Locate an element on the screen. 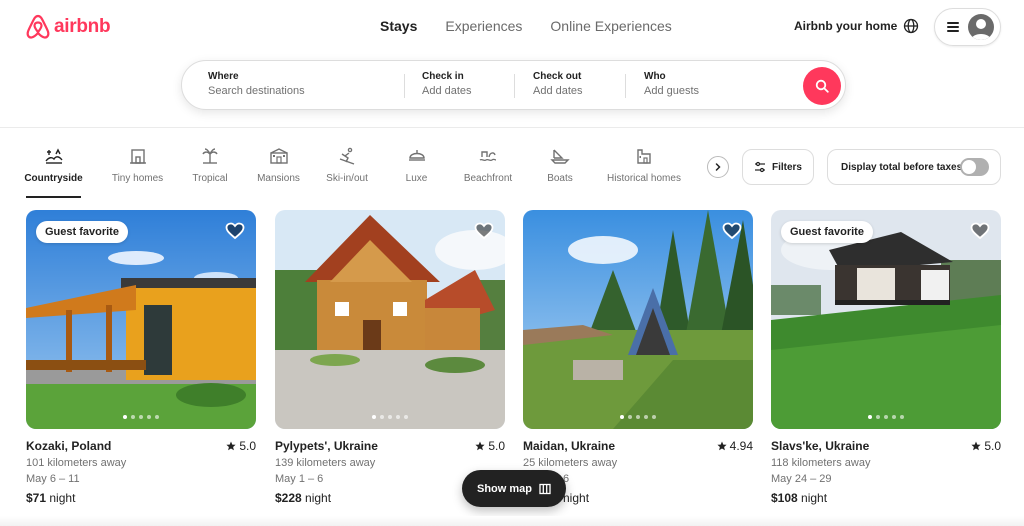 The height and width of the screenshot is (526, 1024). show-map-button: Show map is located at coordinates (514, 488).